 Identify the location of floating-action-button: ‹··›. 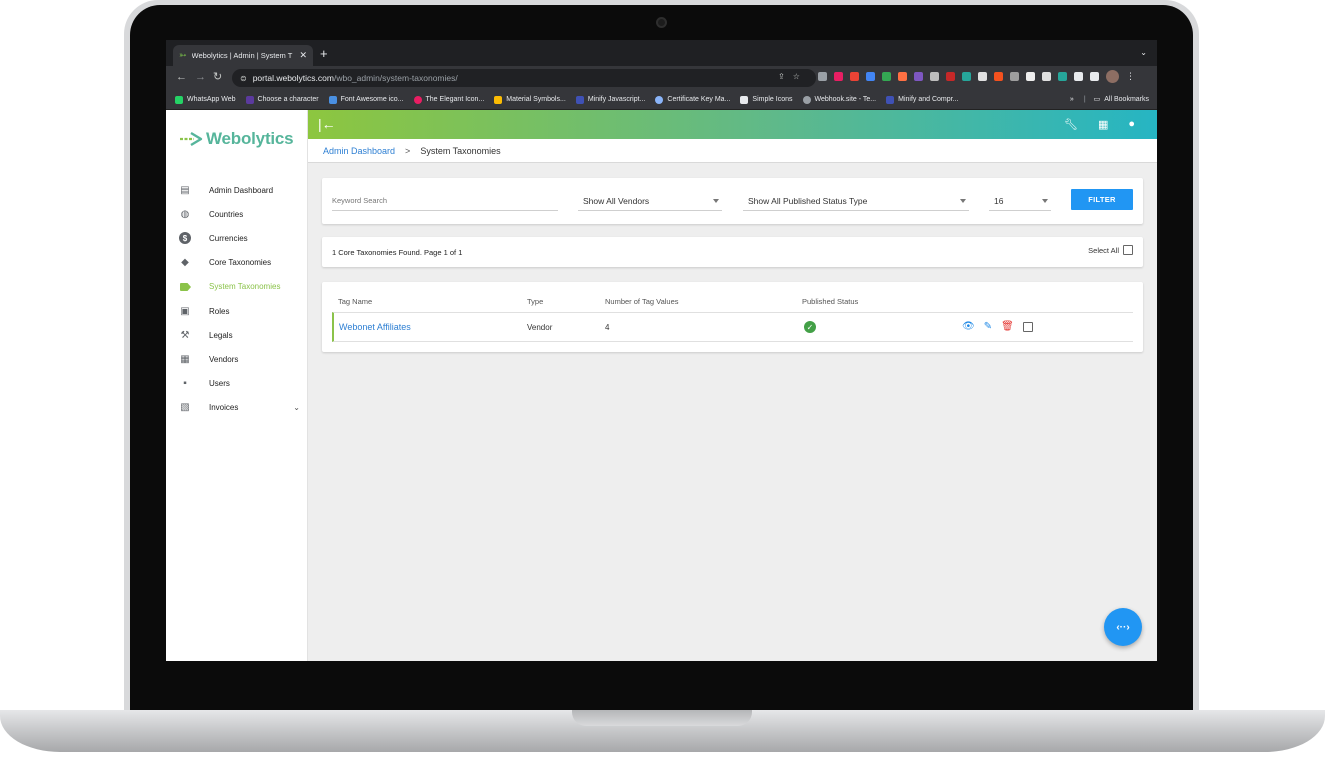
(1123, 627).